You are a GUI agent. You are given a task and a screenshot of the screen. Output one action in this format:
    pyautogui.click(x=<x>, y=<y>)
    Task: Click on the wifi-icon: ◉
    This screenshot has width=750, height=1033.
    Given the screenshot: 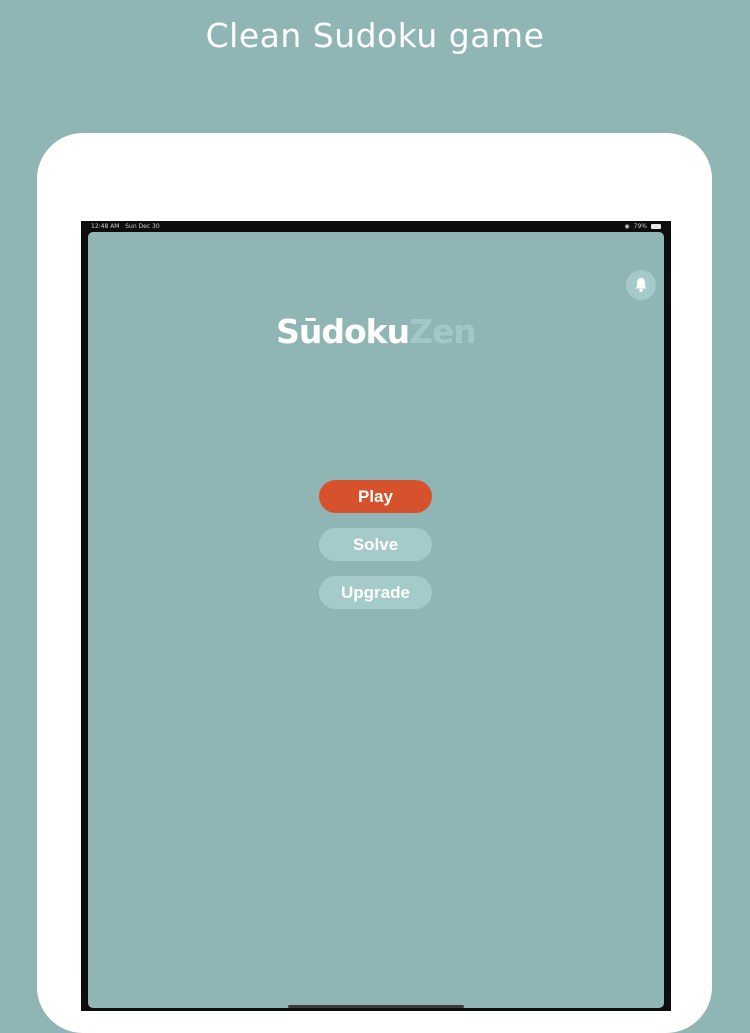 What is the action you would take?
    pyautogui.click(x=627, y=226)
    